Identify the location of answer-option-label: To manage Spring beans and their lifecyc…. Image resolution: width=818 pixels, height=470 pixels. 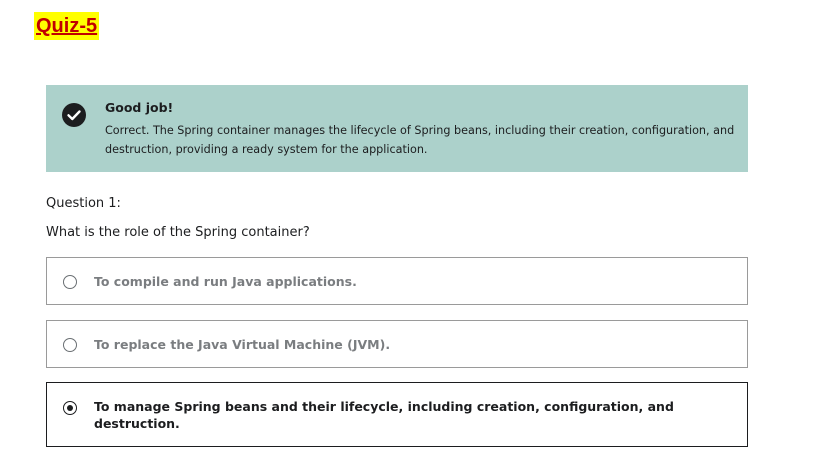
(384, 415).